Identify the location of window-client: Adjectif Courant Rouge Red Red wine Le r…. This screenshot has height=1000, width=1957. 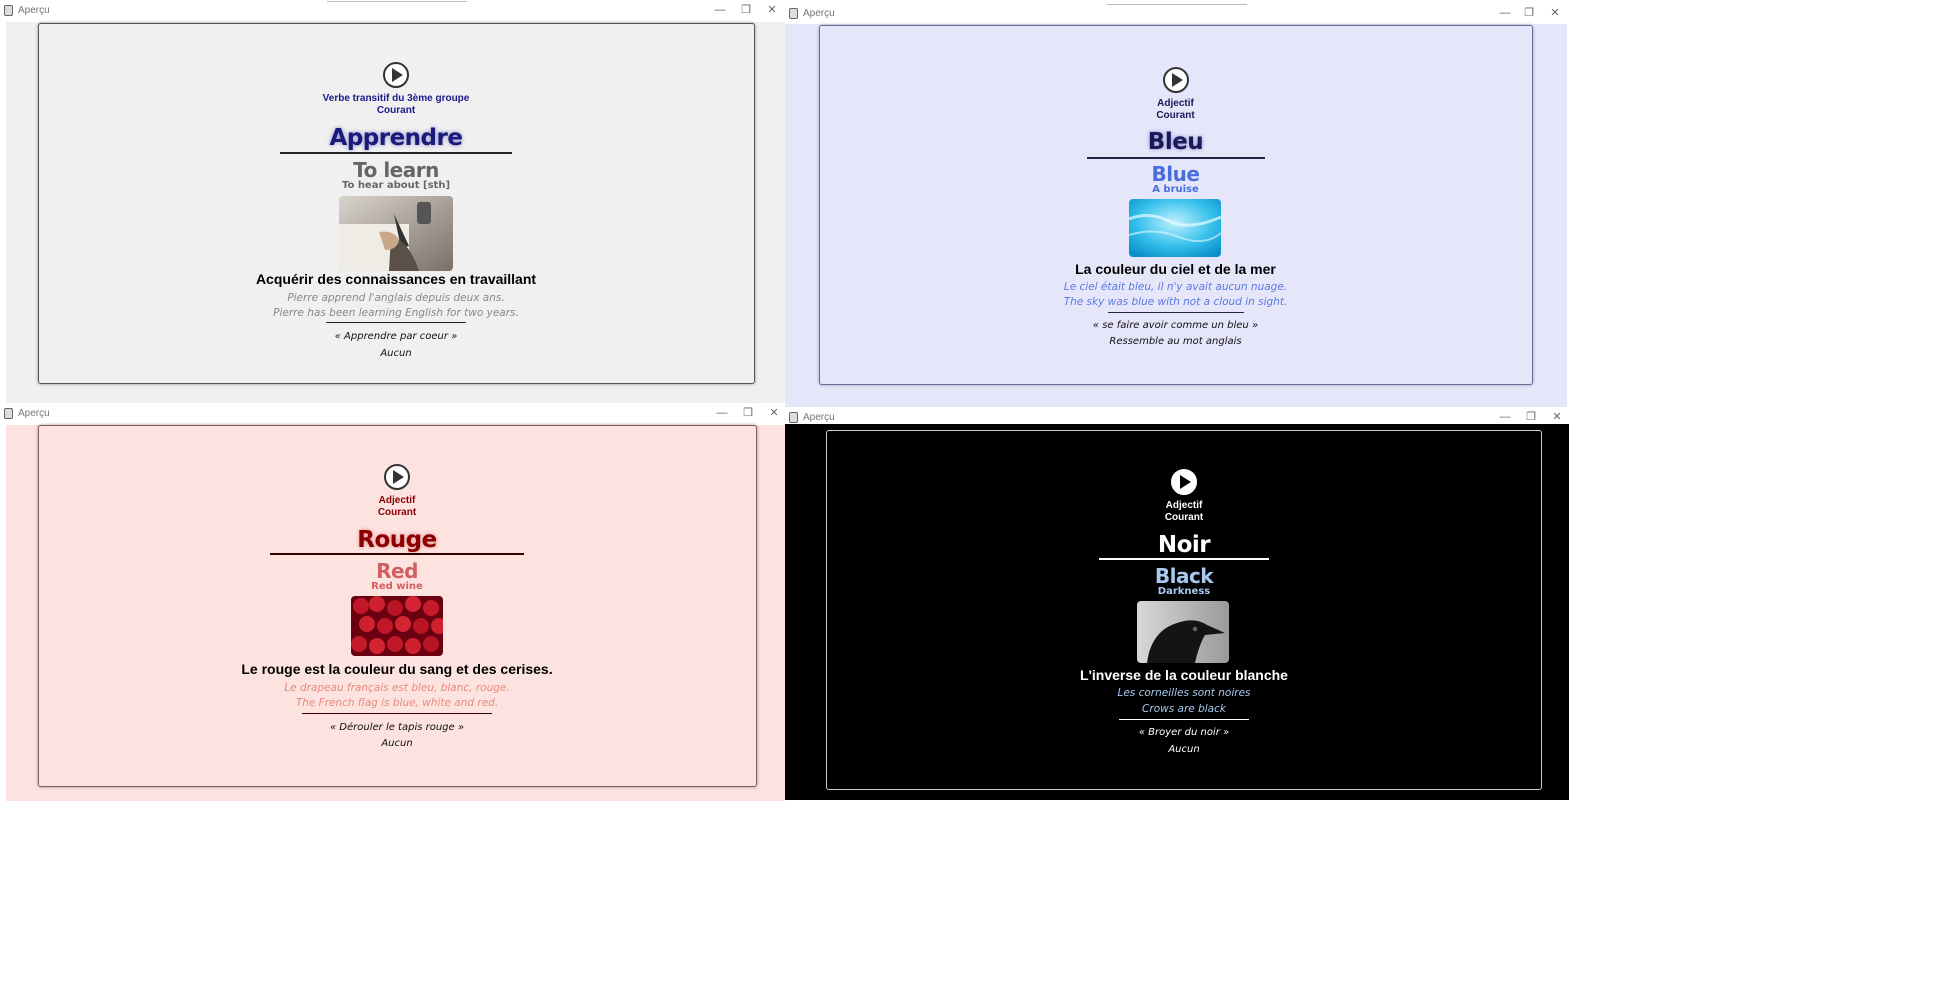
(395, 613).